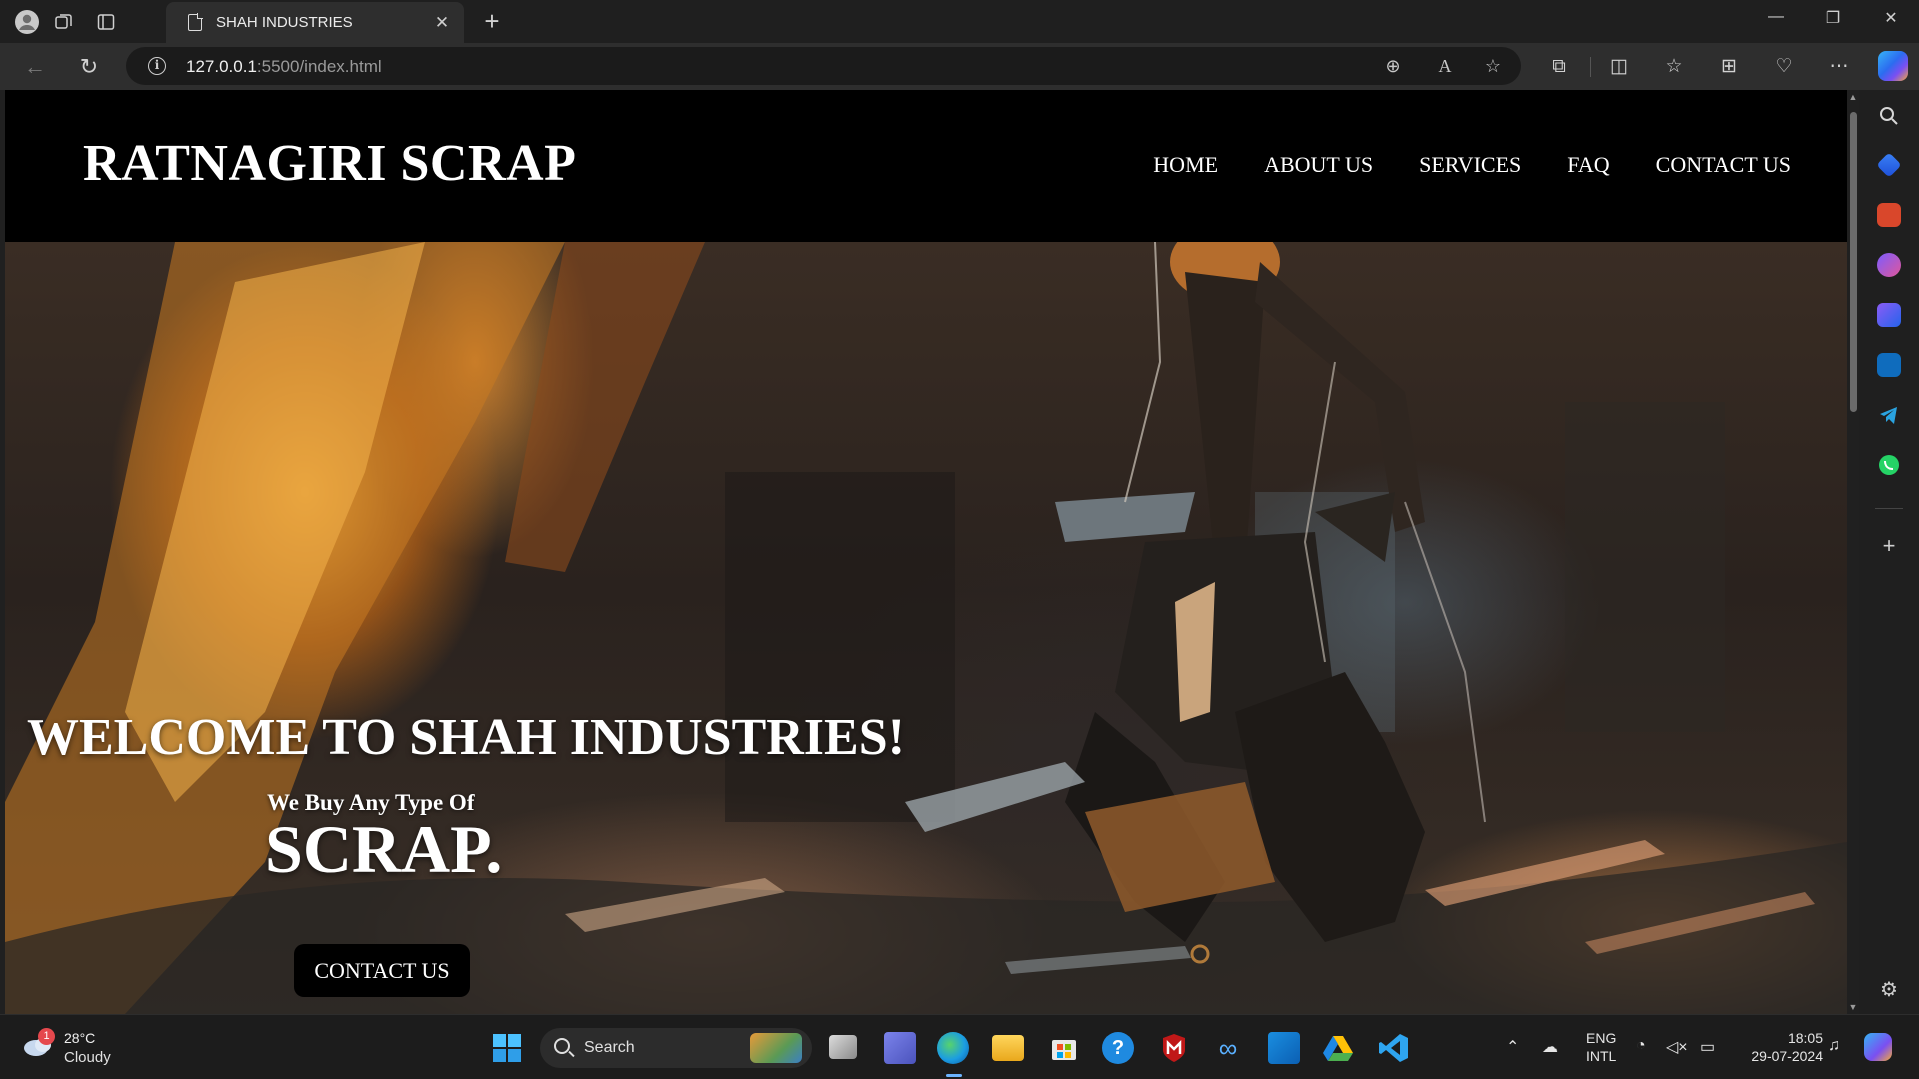 Image resolution: width=1919 pixels, height=1079 pixels. I want to click on edge-active-indicator, so click(954, 1075).